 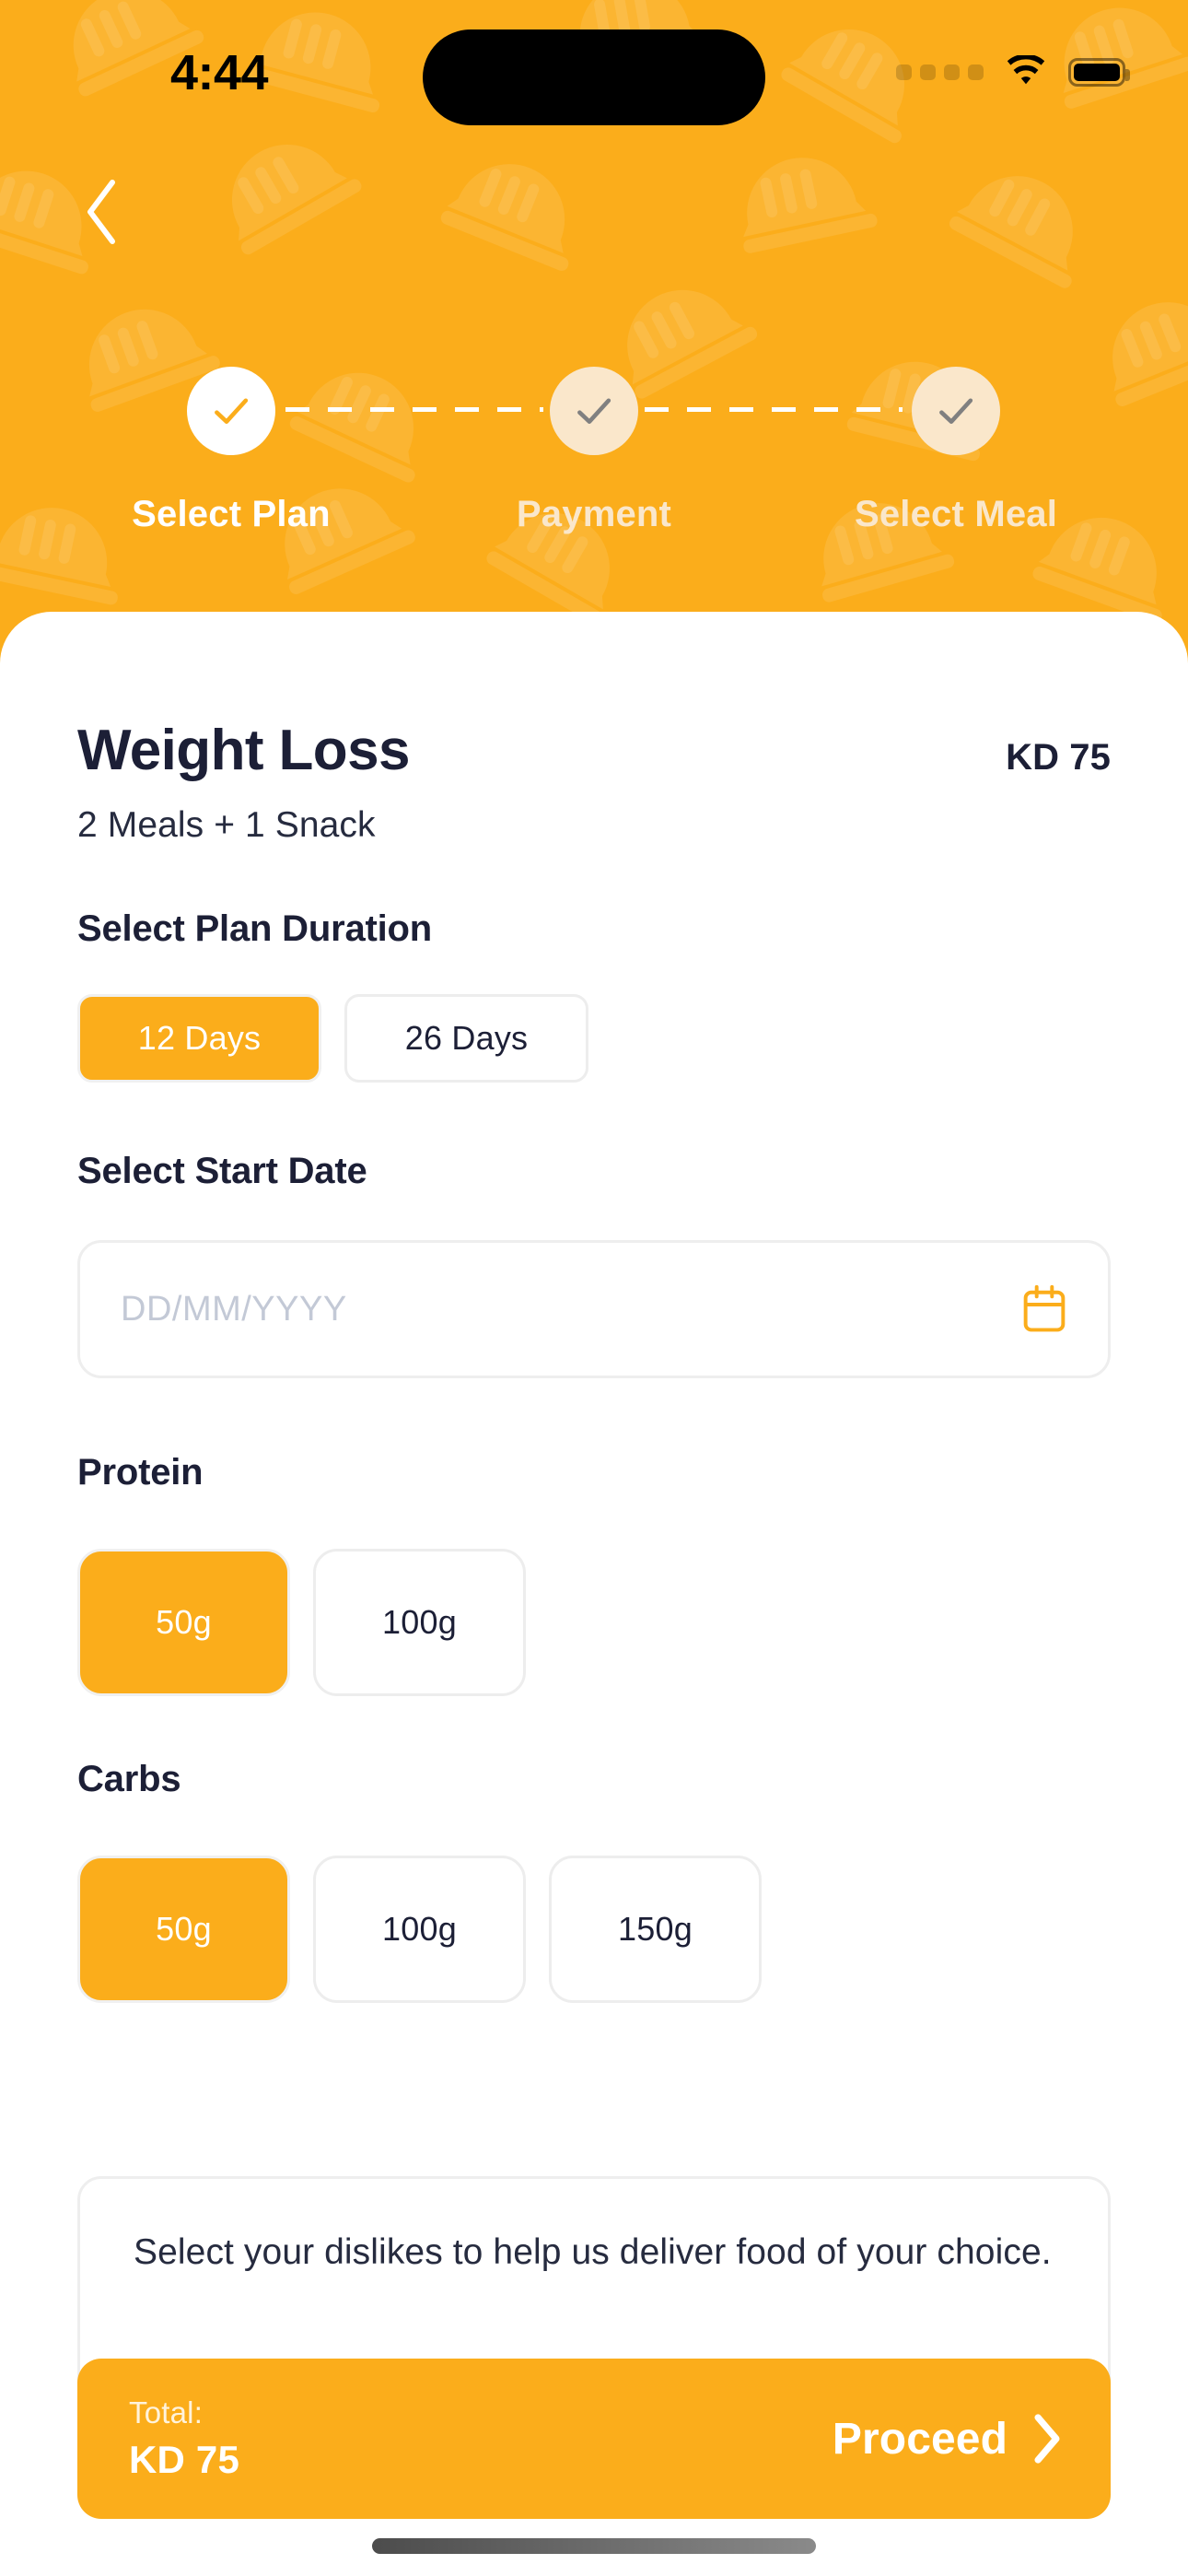 I want to click on dynamic-island, so click(x=594, y=77).